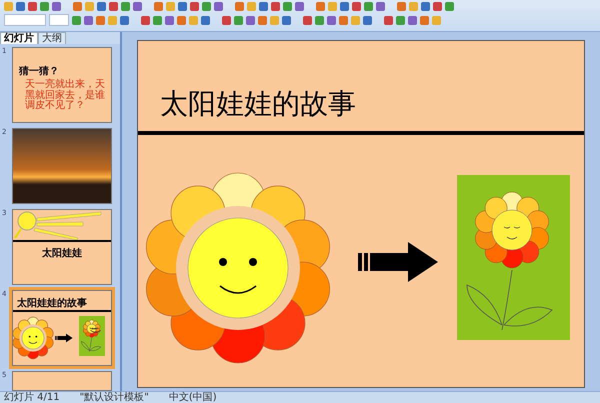 This screenshot has width=600, height=403. I want to click on status-text: 幻灯片 4/11, so click(32, 397).